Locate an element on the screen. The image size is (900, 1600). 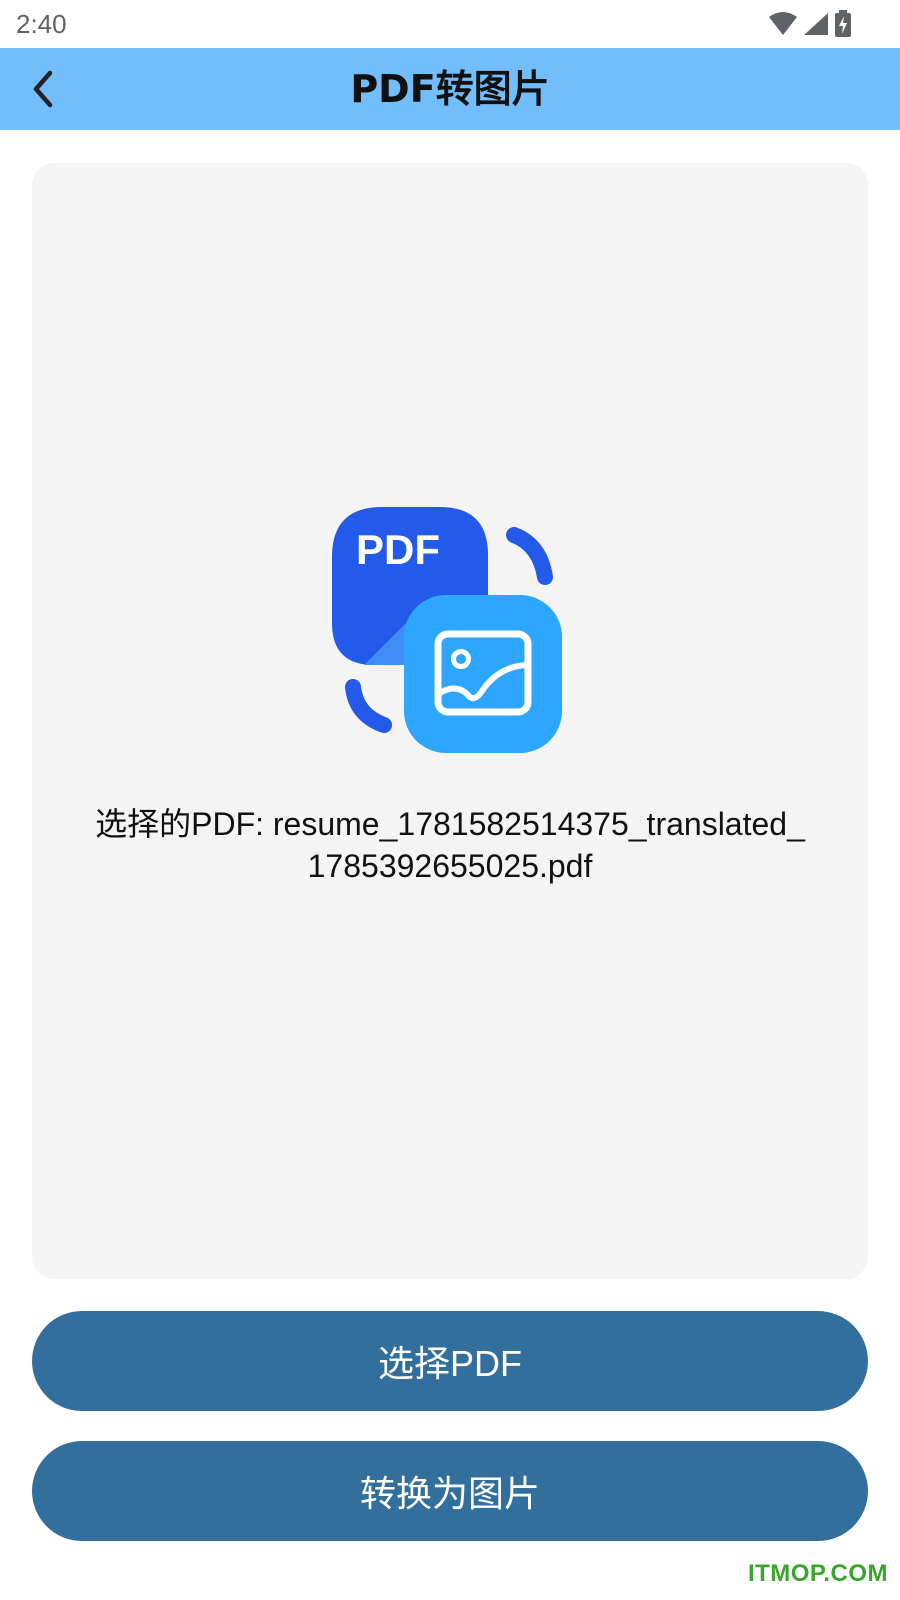
signal-icon is located at coordinates (816, 24).